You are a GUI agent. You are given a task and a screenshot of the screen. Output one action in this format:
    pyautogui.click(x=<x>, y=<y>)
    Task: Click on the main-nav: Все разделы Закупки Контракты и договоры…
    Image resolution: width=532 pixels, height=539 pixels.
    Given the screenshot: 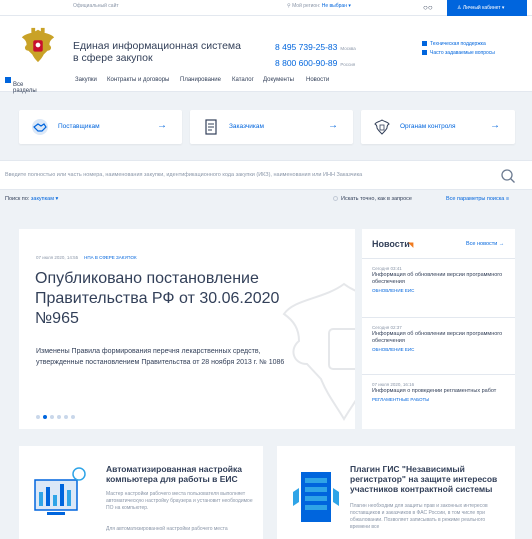 What is the action you would take?
    pyautogui.click(x=266, y=83)
    